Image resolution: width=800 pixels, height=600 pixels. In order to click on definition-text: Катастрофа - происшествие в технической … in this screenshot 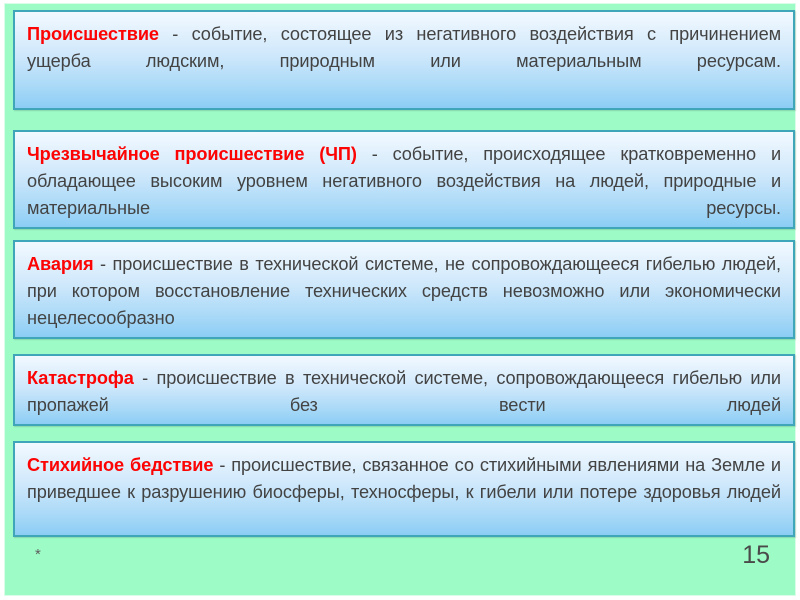, I will do `click(404, 390)`.